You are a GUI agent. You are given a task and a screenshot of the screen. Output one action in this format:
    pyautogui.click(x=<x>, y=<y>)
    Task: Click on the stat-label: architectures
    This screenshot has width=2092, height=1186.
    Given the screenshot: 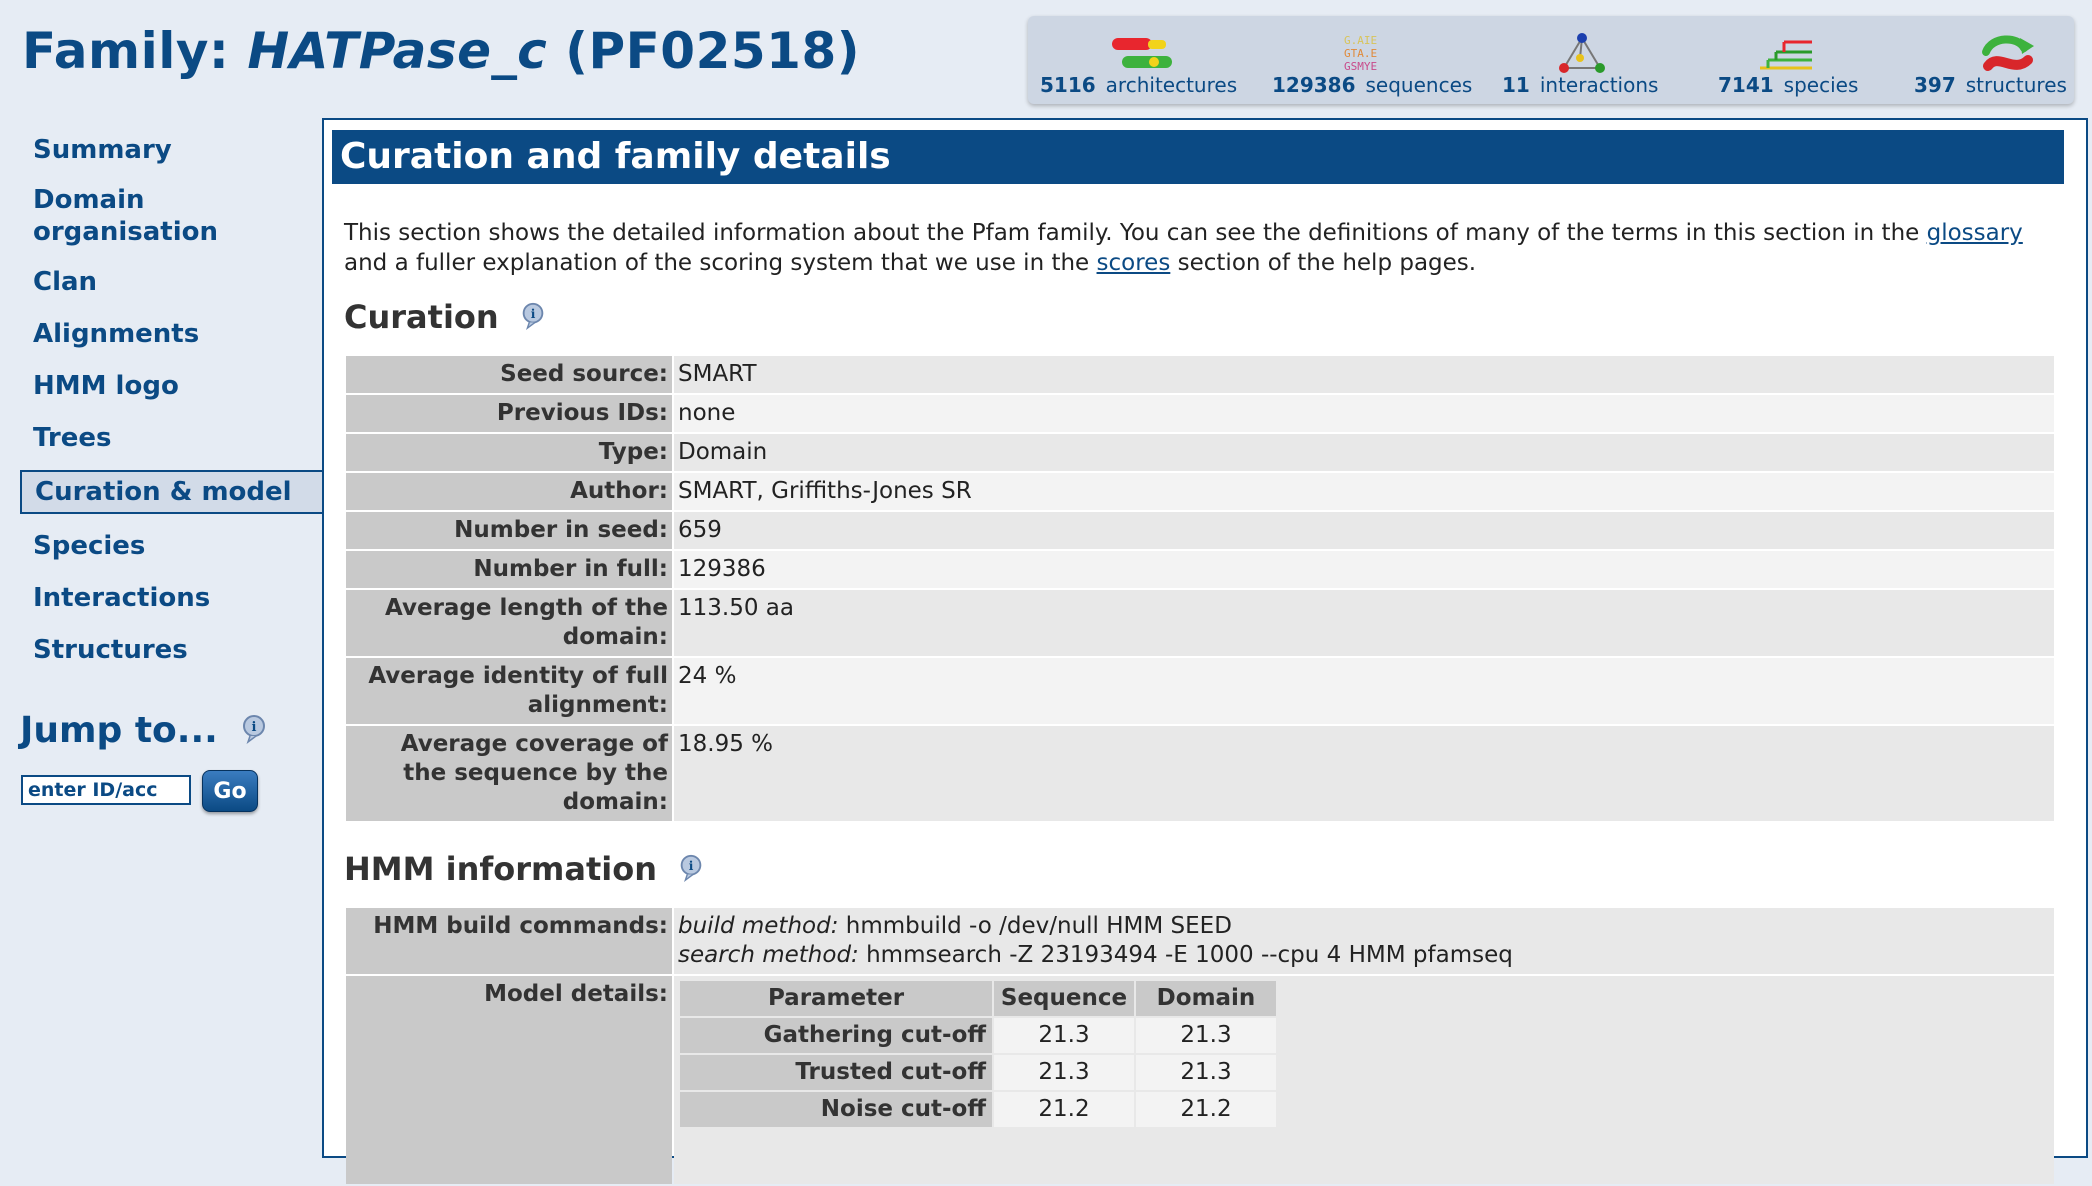 What is the action you would take?
    pyautogui.click(x=1171, y=85)
    